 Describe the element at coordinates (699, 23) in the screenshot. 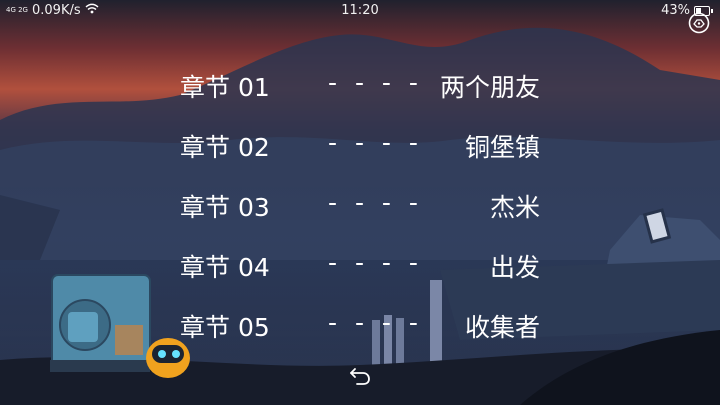

I see `gamepad-bubble-icon` at that location.